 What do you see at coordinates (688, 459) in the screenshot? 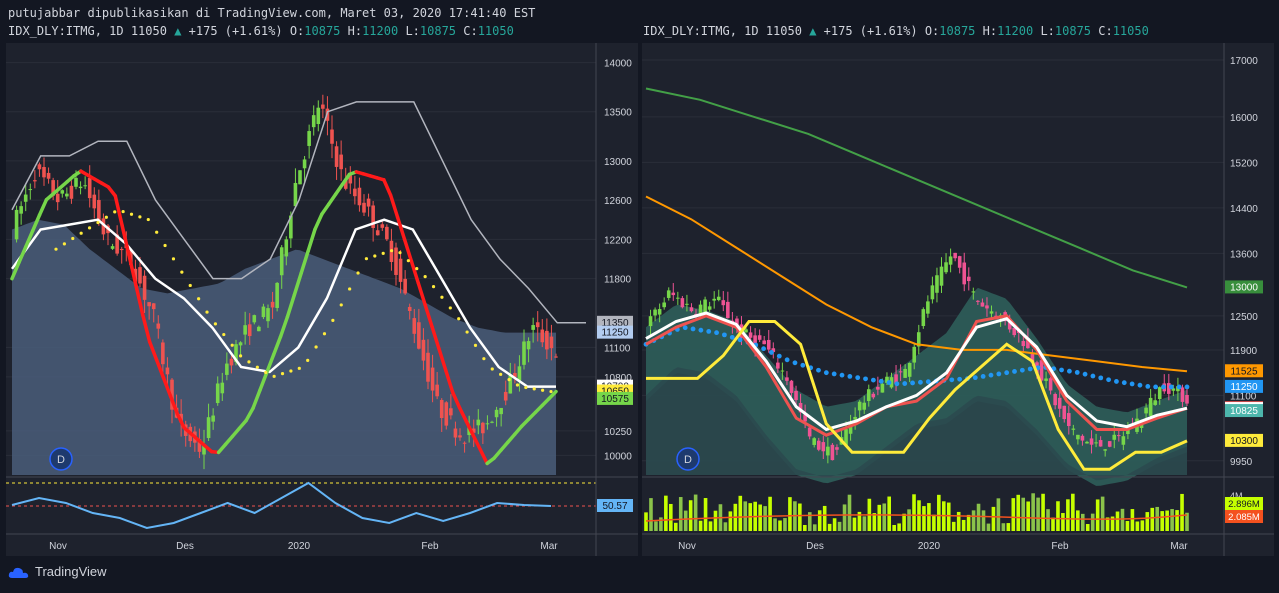
I see `right-interval-badge: D` at bounding box center [688, 459].